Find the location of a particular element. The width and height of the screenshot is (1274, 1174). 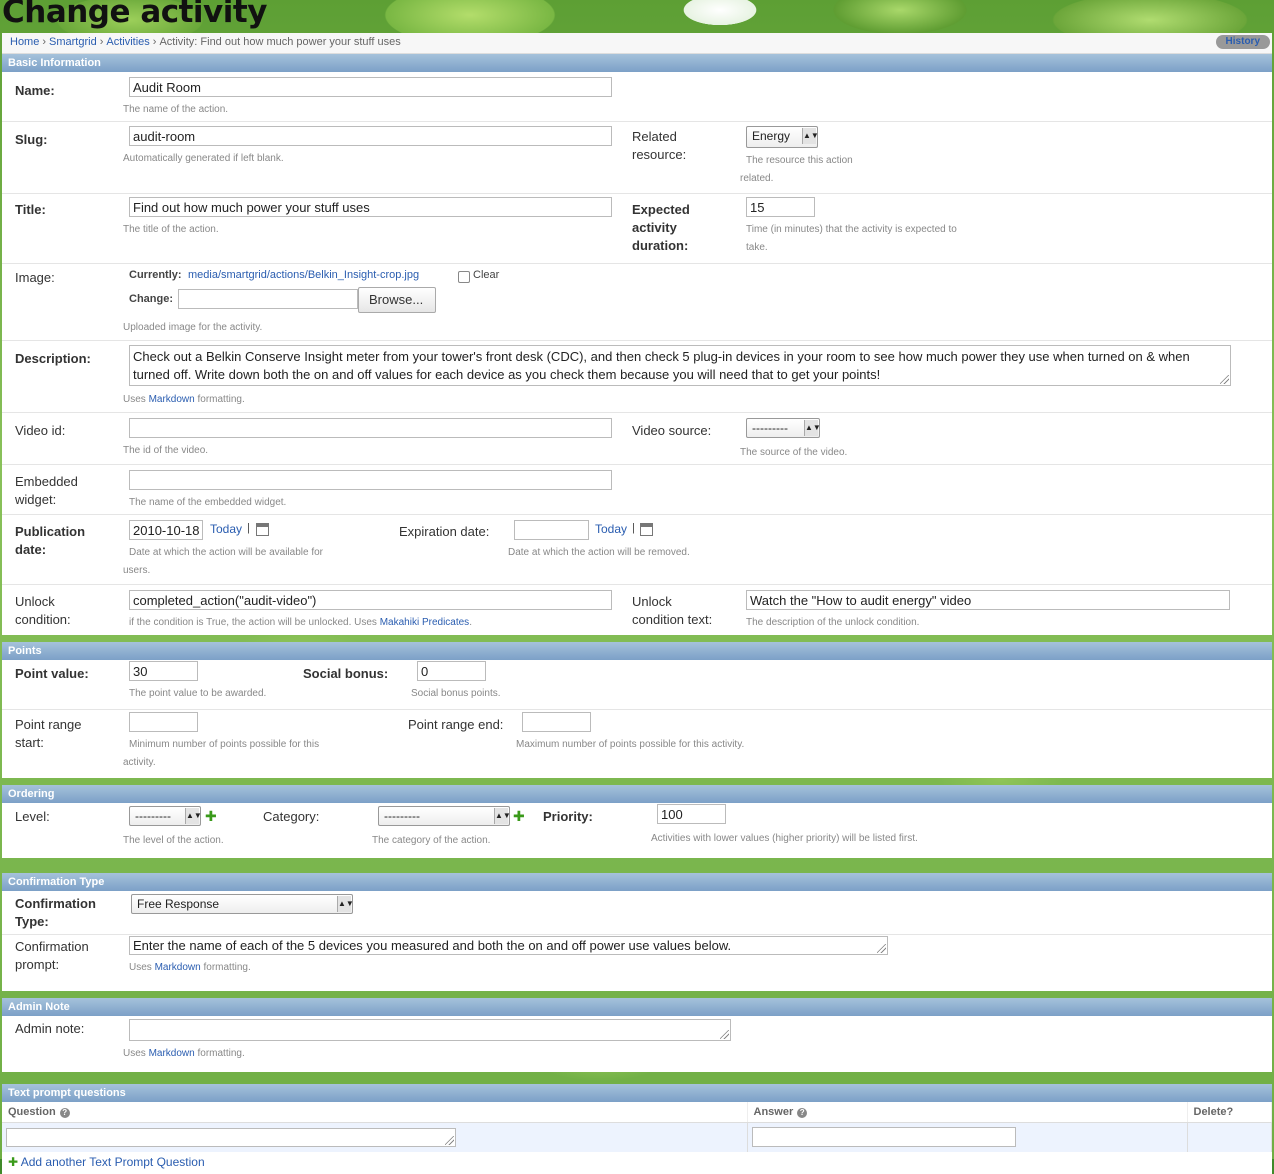

question-textarea is located at coordinates (231, 1137).